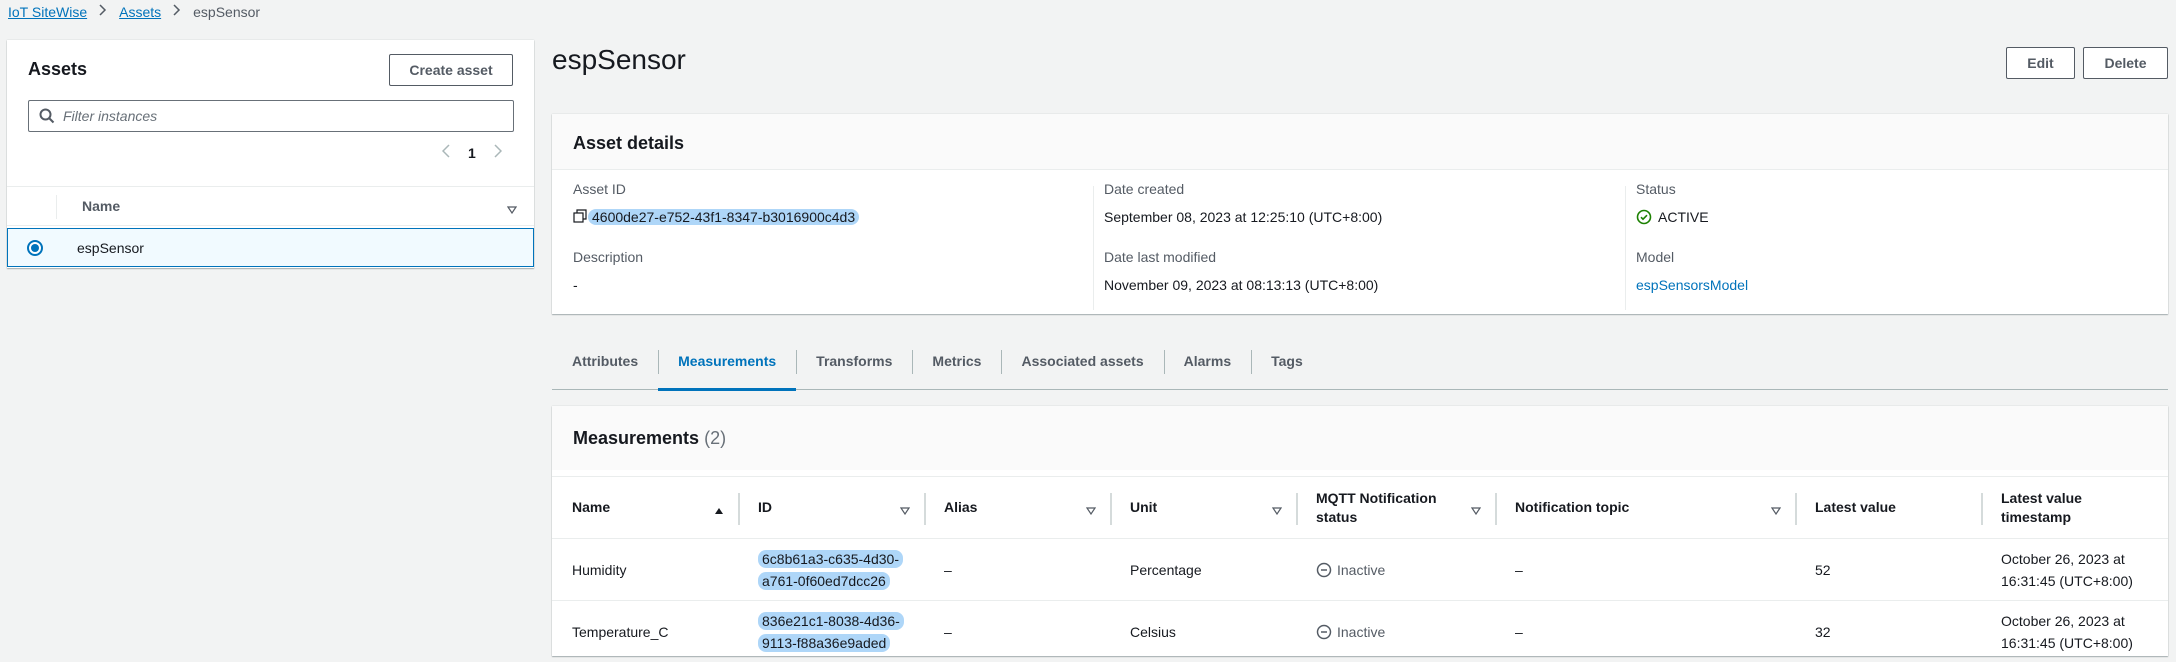  I want to click on cell-id: 6c8b61a3-c635-4d30-a761-0f60ed7dcc26, so click(830, 569).